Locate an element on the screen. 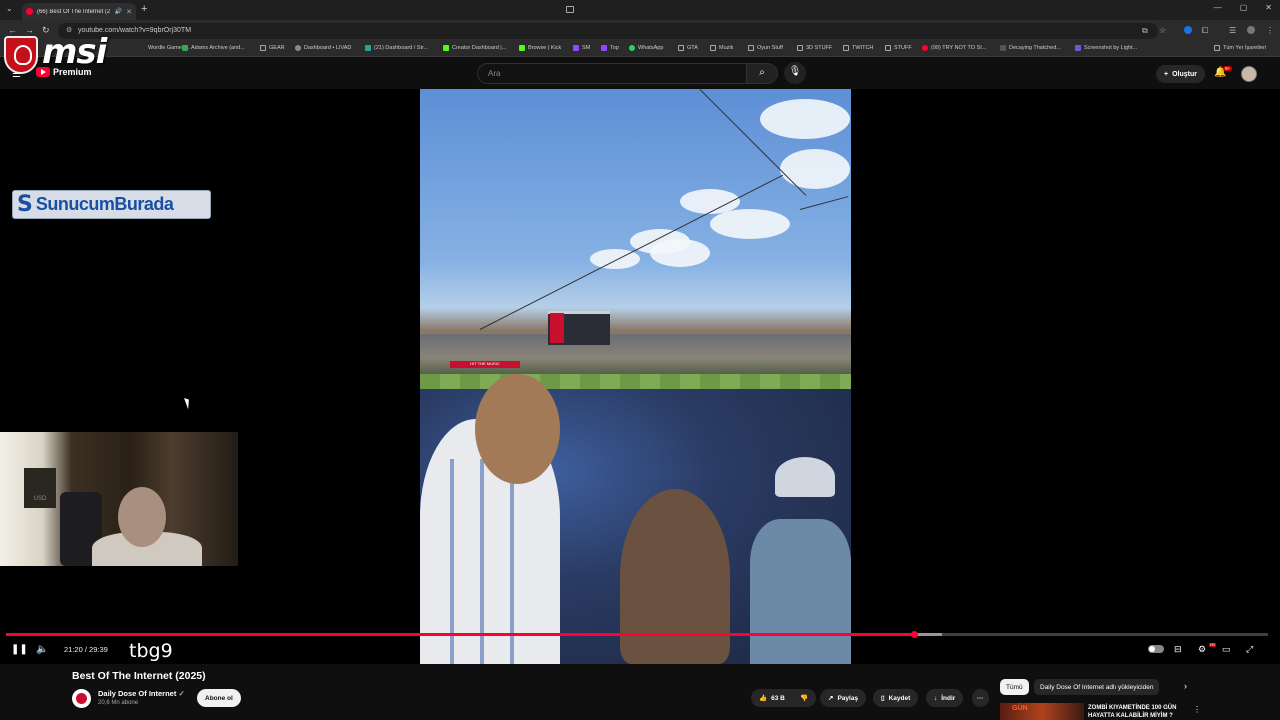  account-avatar is located at coordinates (1249, 74).